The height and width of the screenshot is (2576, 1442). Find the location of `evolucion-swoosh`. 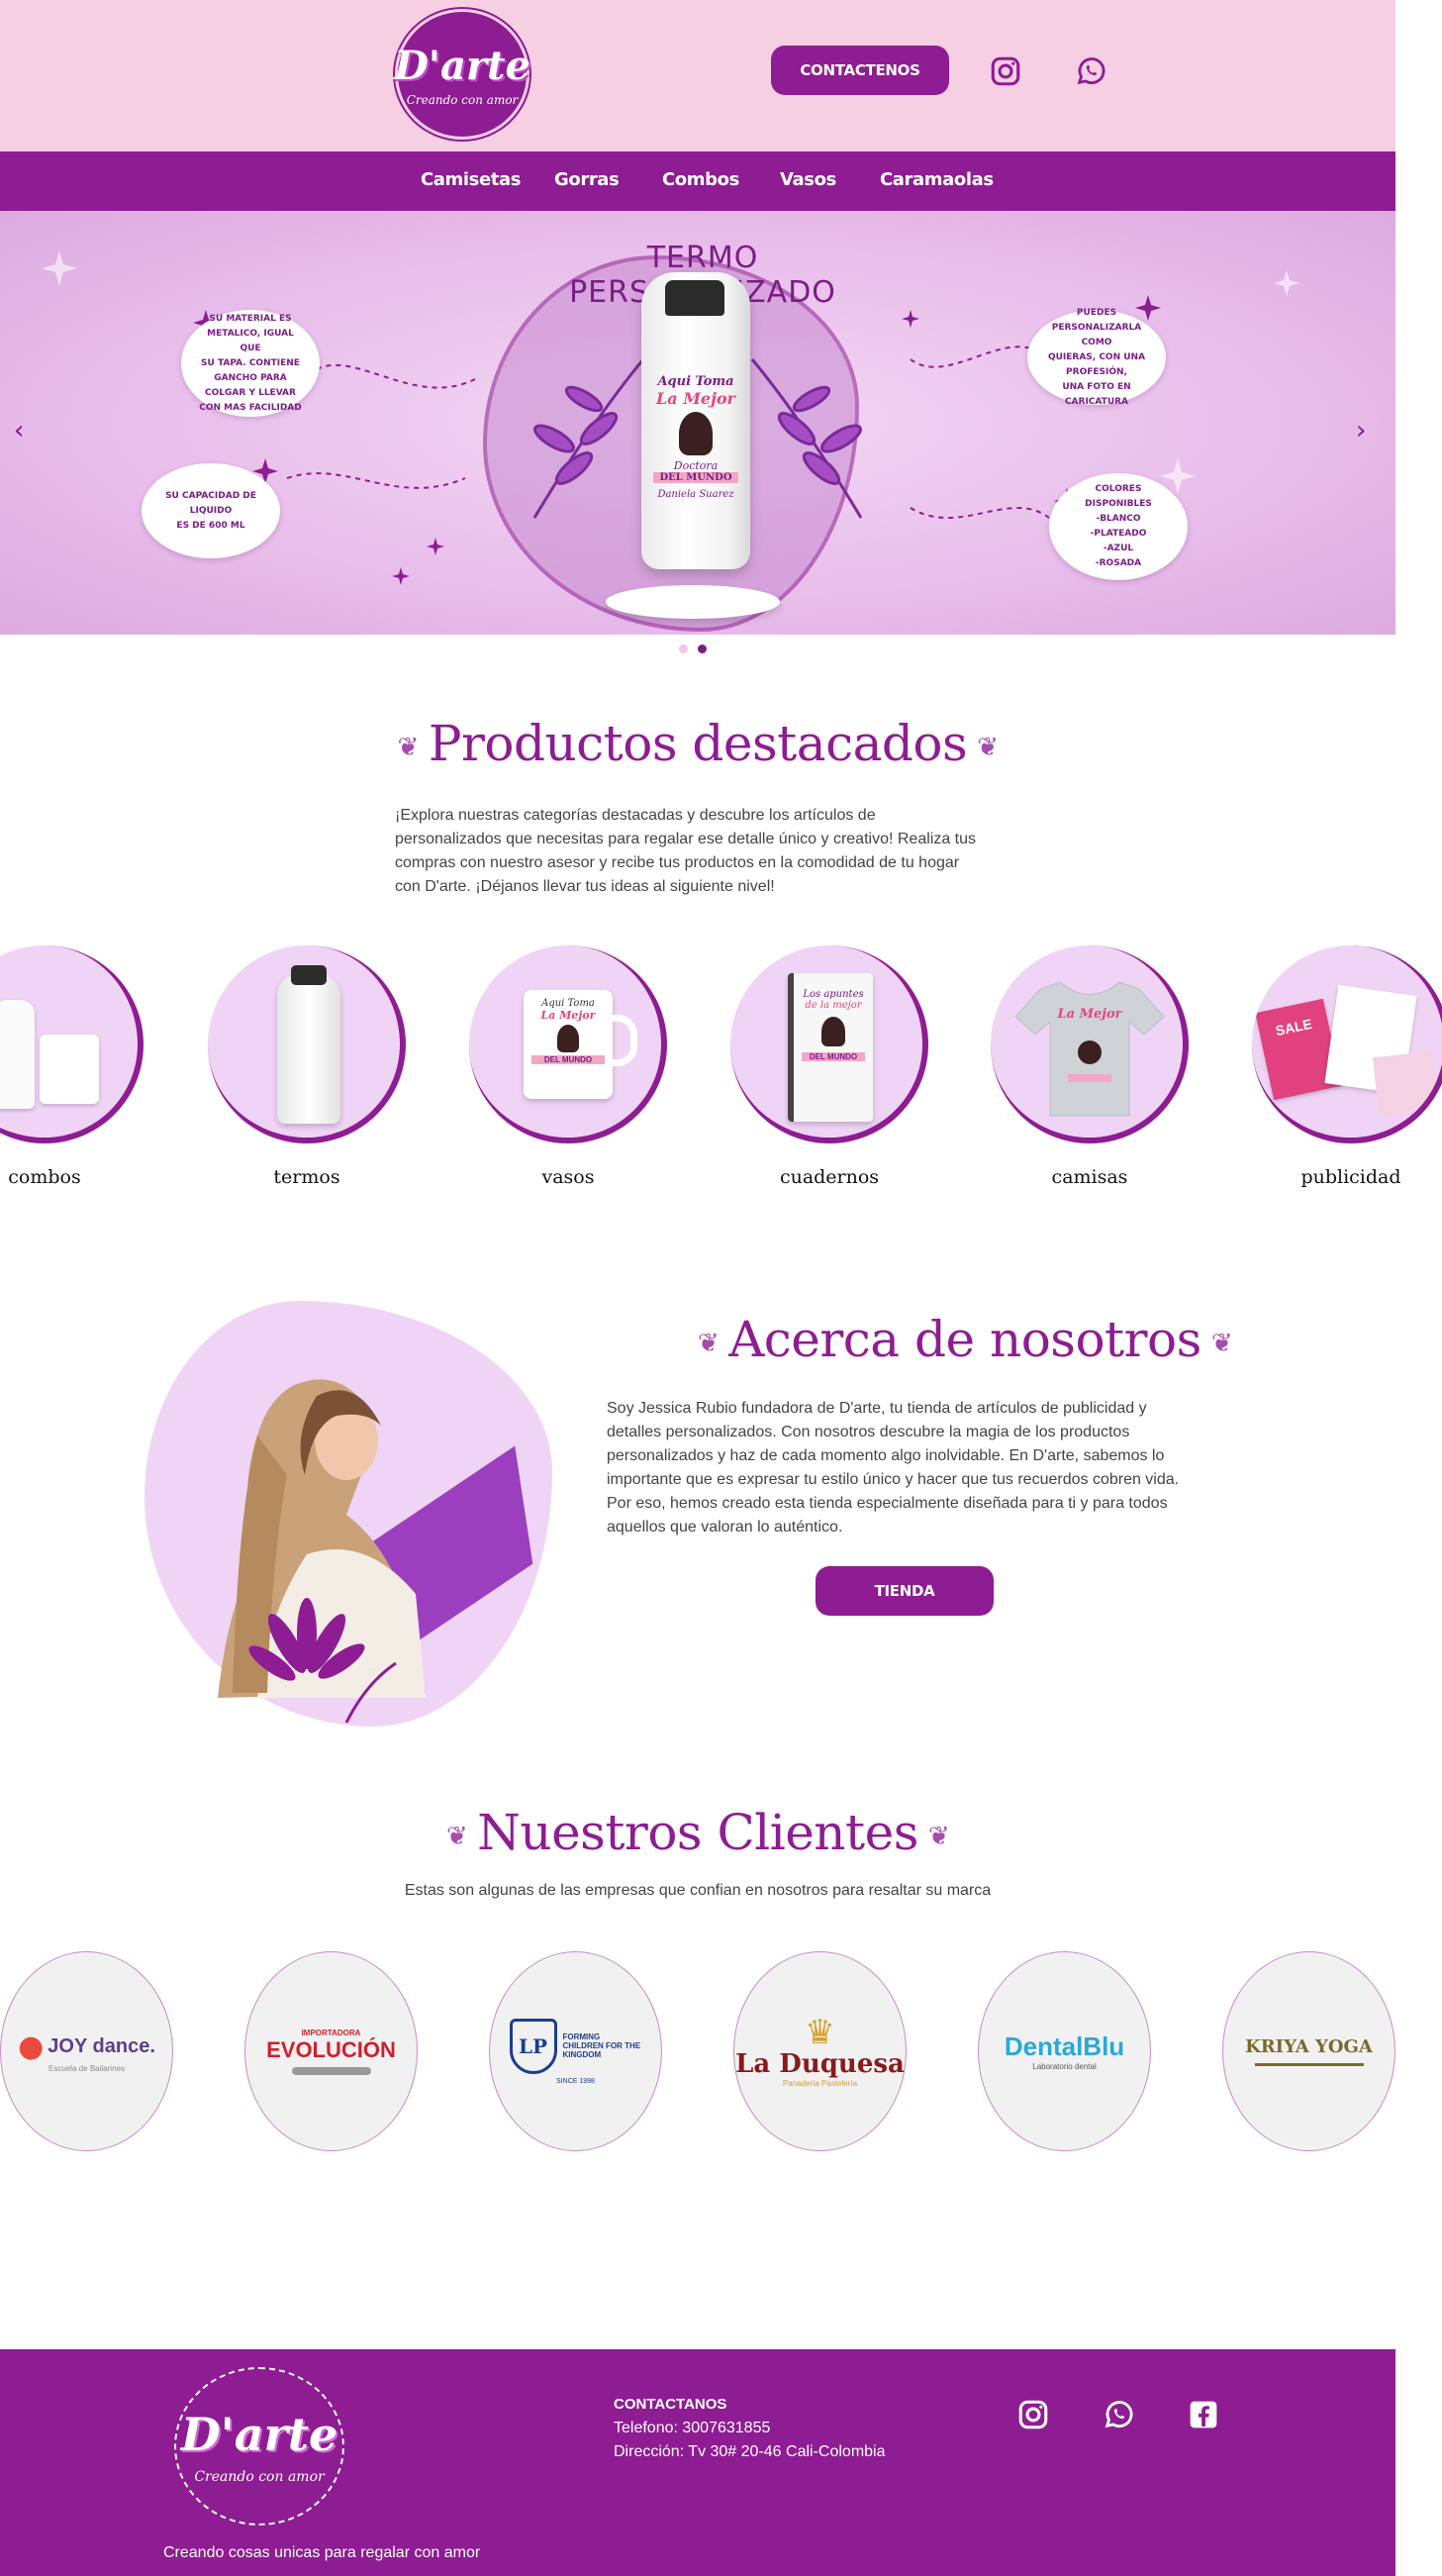

evolucion-swoosh is located at coordinates (331, 2070).